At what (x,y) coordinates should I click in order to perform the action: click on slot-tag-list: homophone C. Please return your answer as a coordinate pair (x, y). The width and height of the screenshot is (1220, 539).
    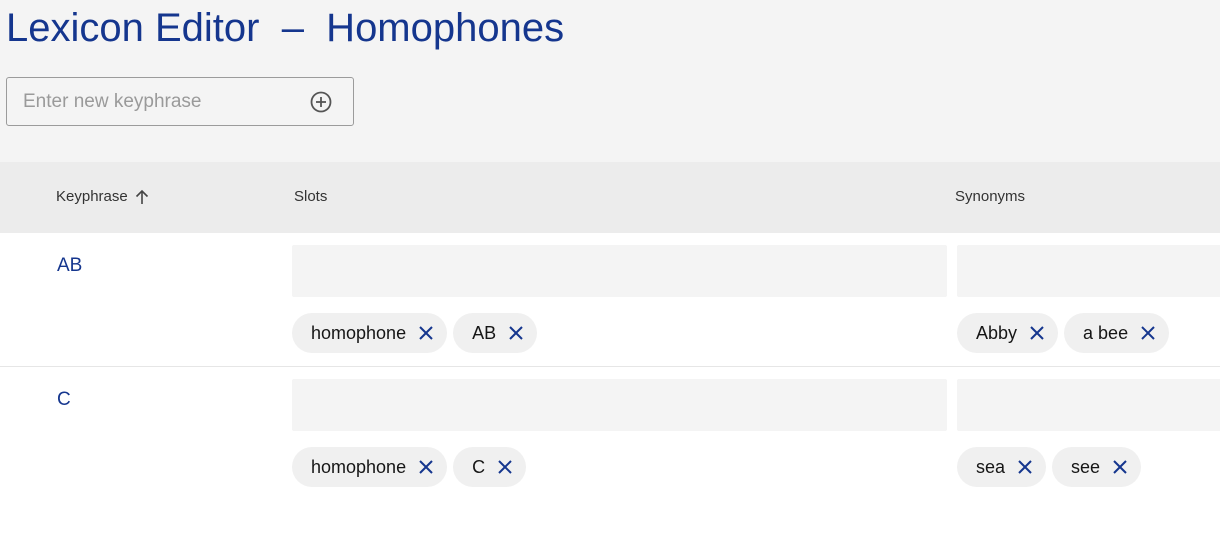
    Looking at the image, I should click on (409, 467).